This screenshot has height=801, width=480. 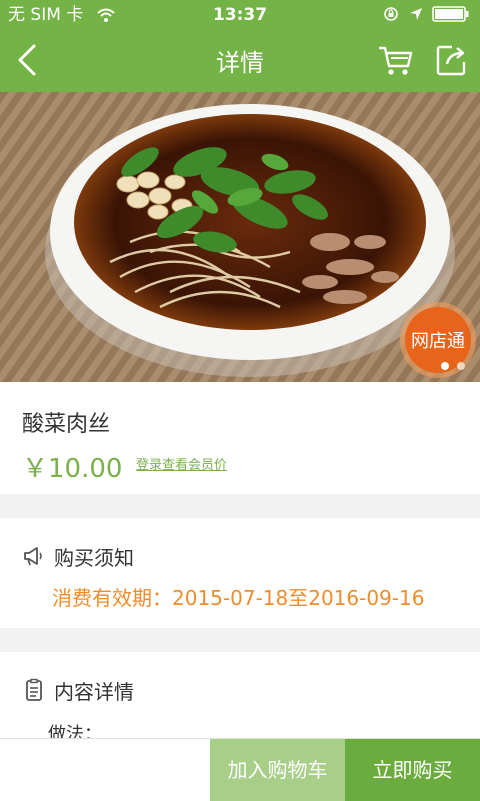 I want to click on cart-button, so click(x=396, y=60).